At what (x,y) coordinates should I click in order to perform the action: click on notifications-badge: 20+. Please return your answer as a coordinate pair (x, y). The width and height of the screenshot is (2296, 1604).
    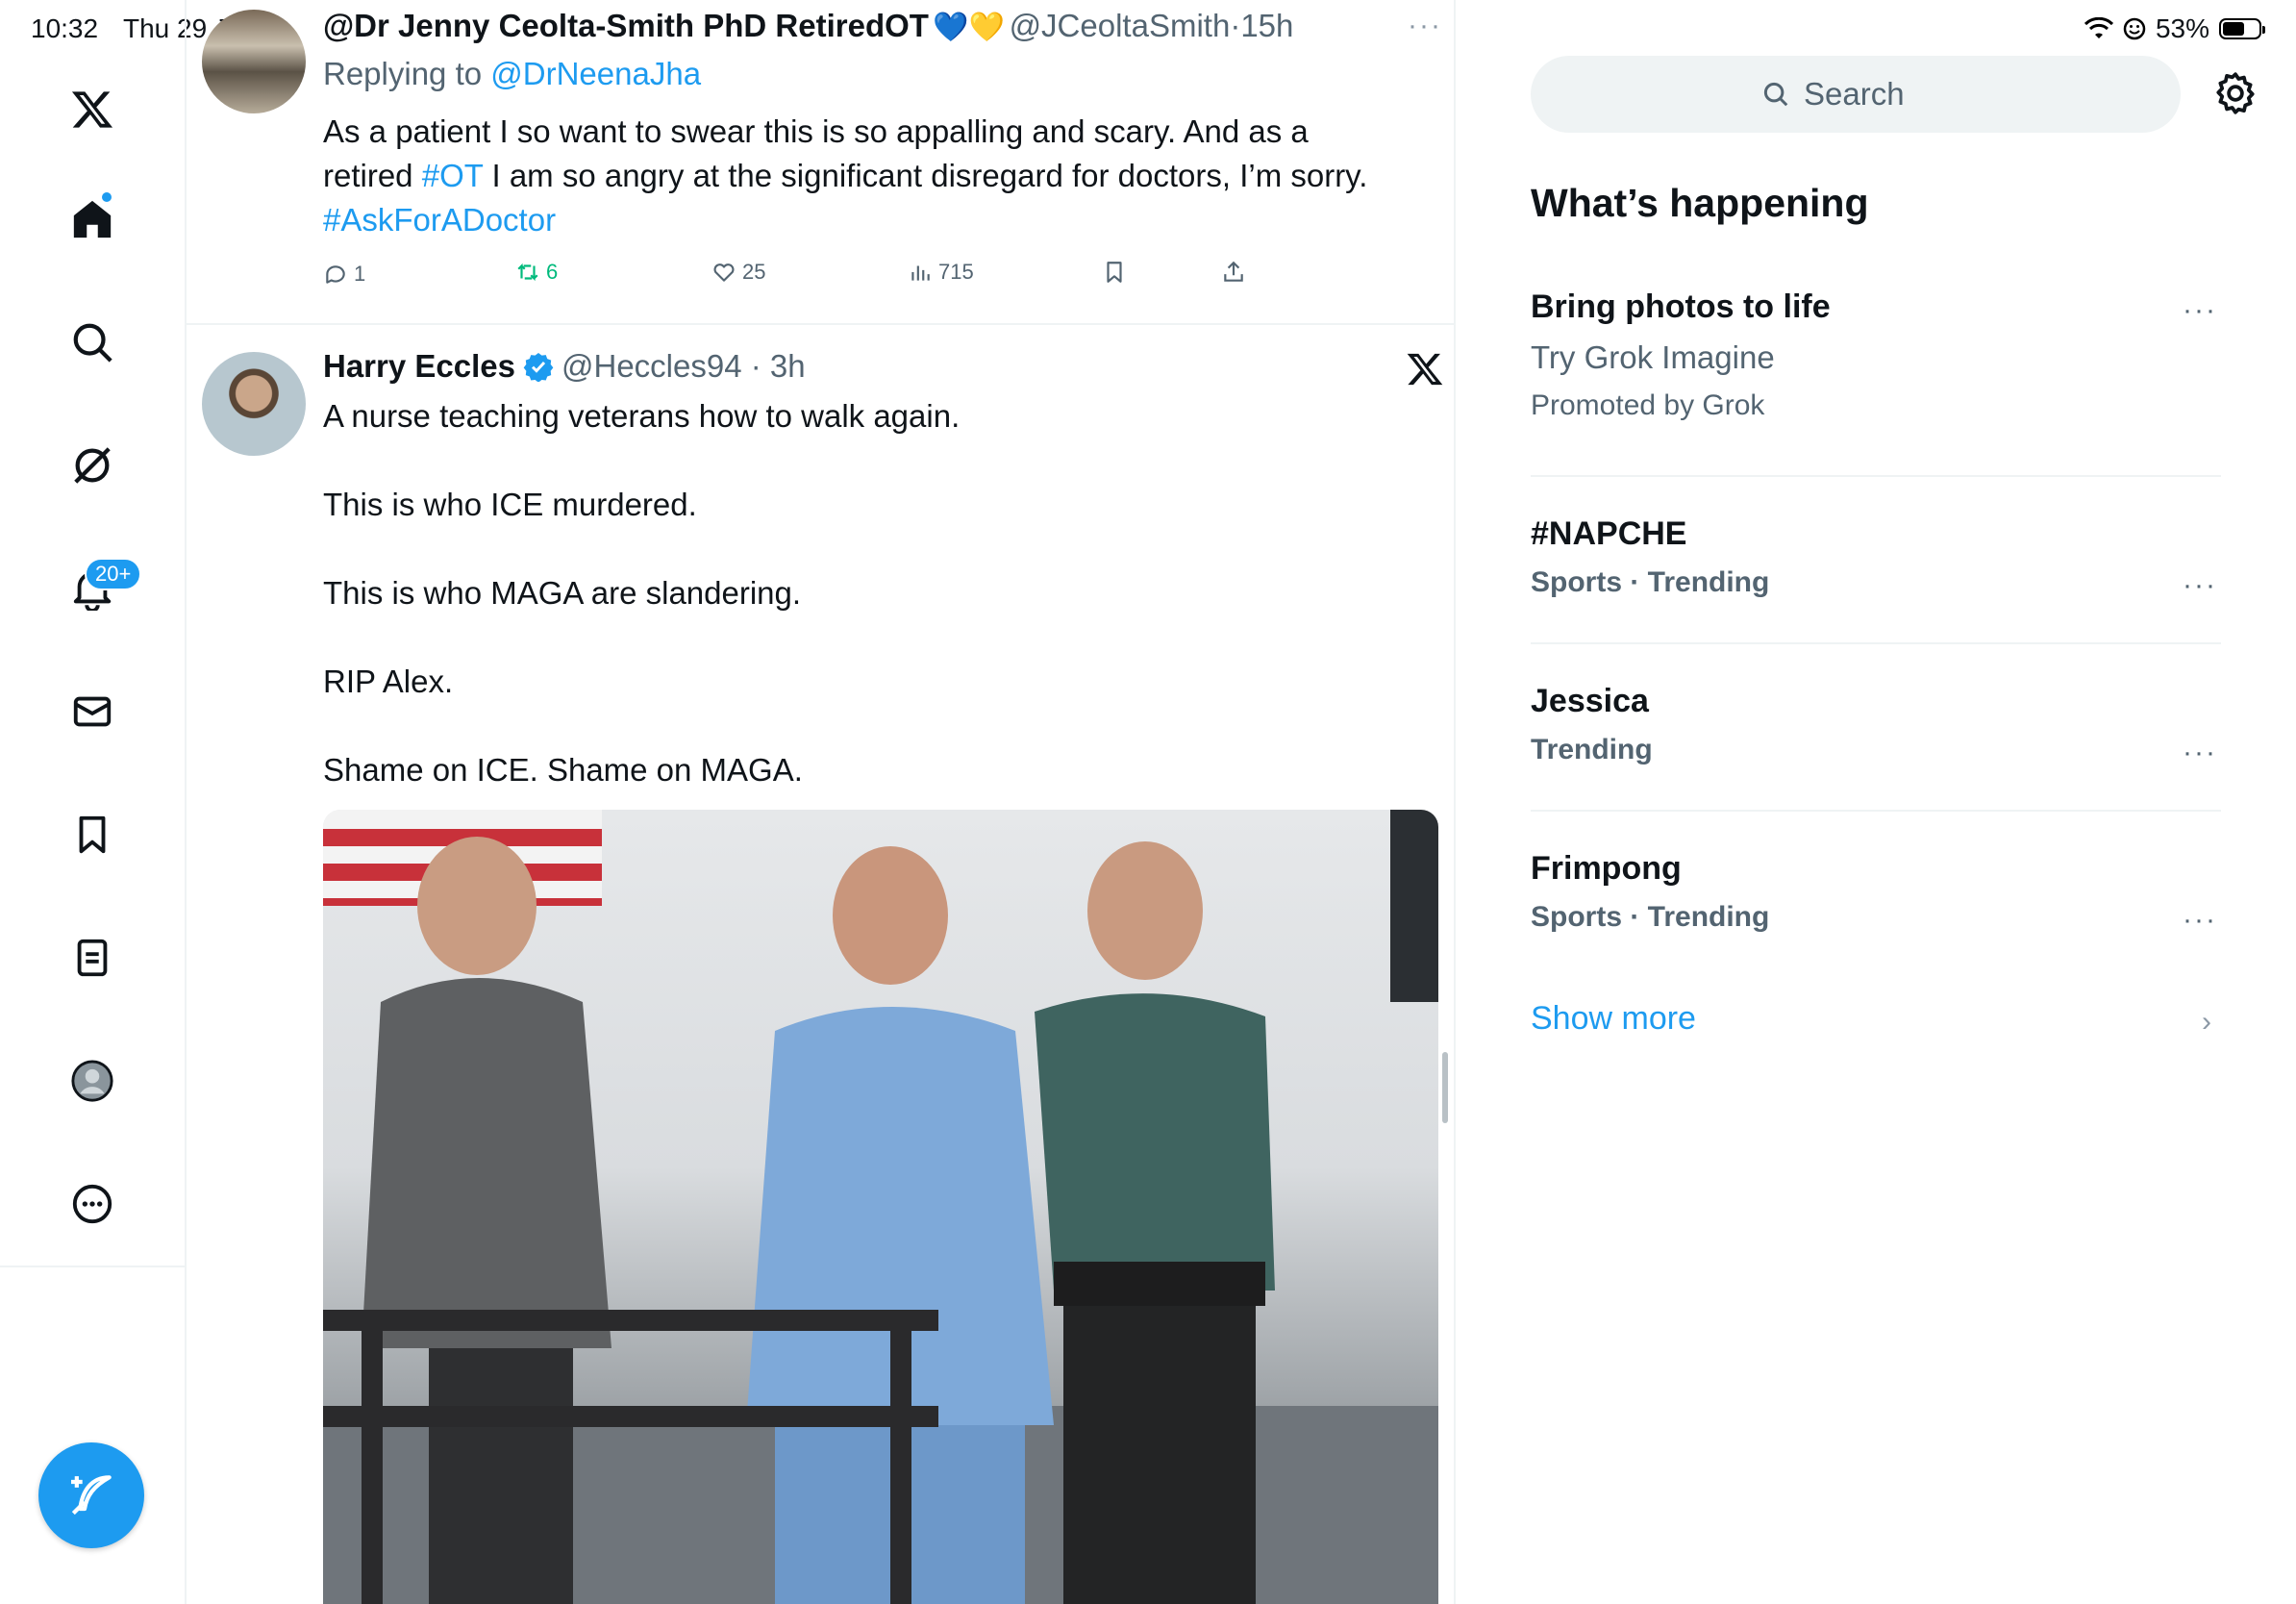
    Looking at the image, I should click on (113, 574).